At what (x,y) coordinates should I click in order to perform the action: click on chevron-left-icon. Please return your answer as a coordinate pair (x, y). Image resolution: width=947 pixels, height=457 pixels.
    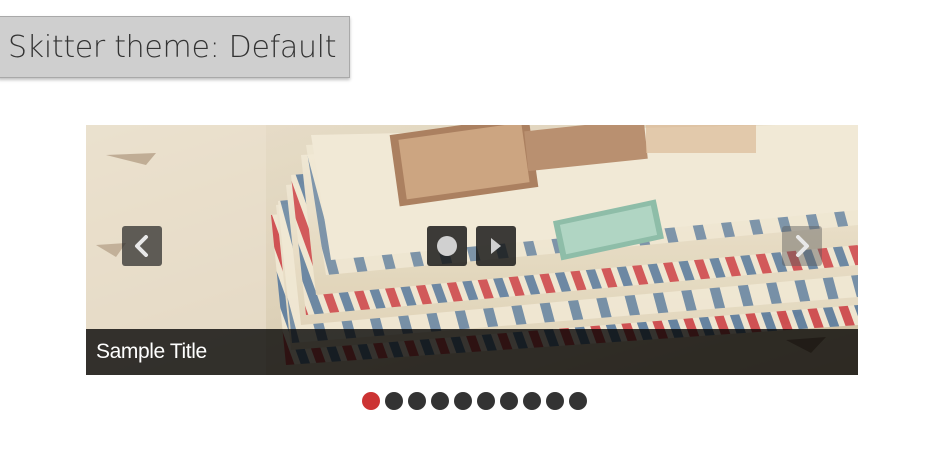
    Looking at the image, I should click on (141, 246).